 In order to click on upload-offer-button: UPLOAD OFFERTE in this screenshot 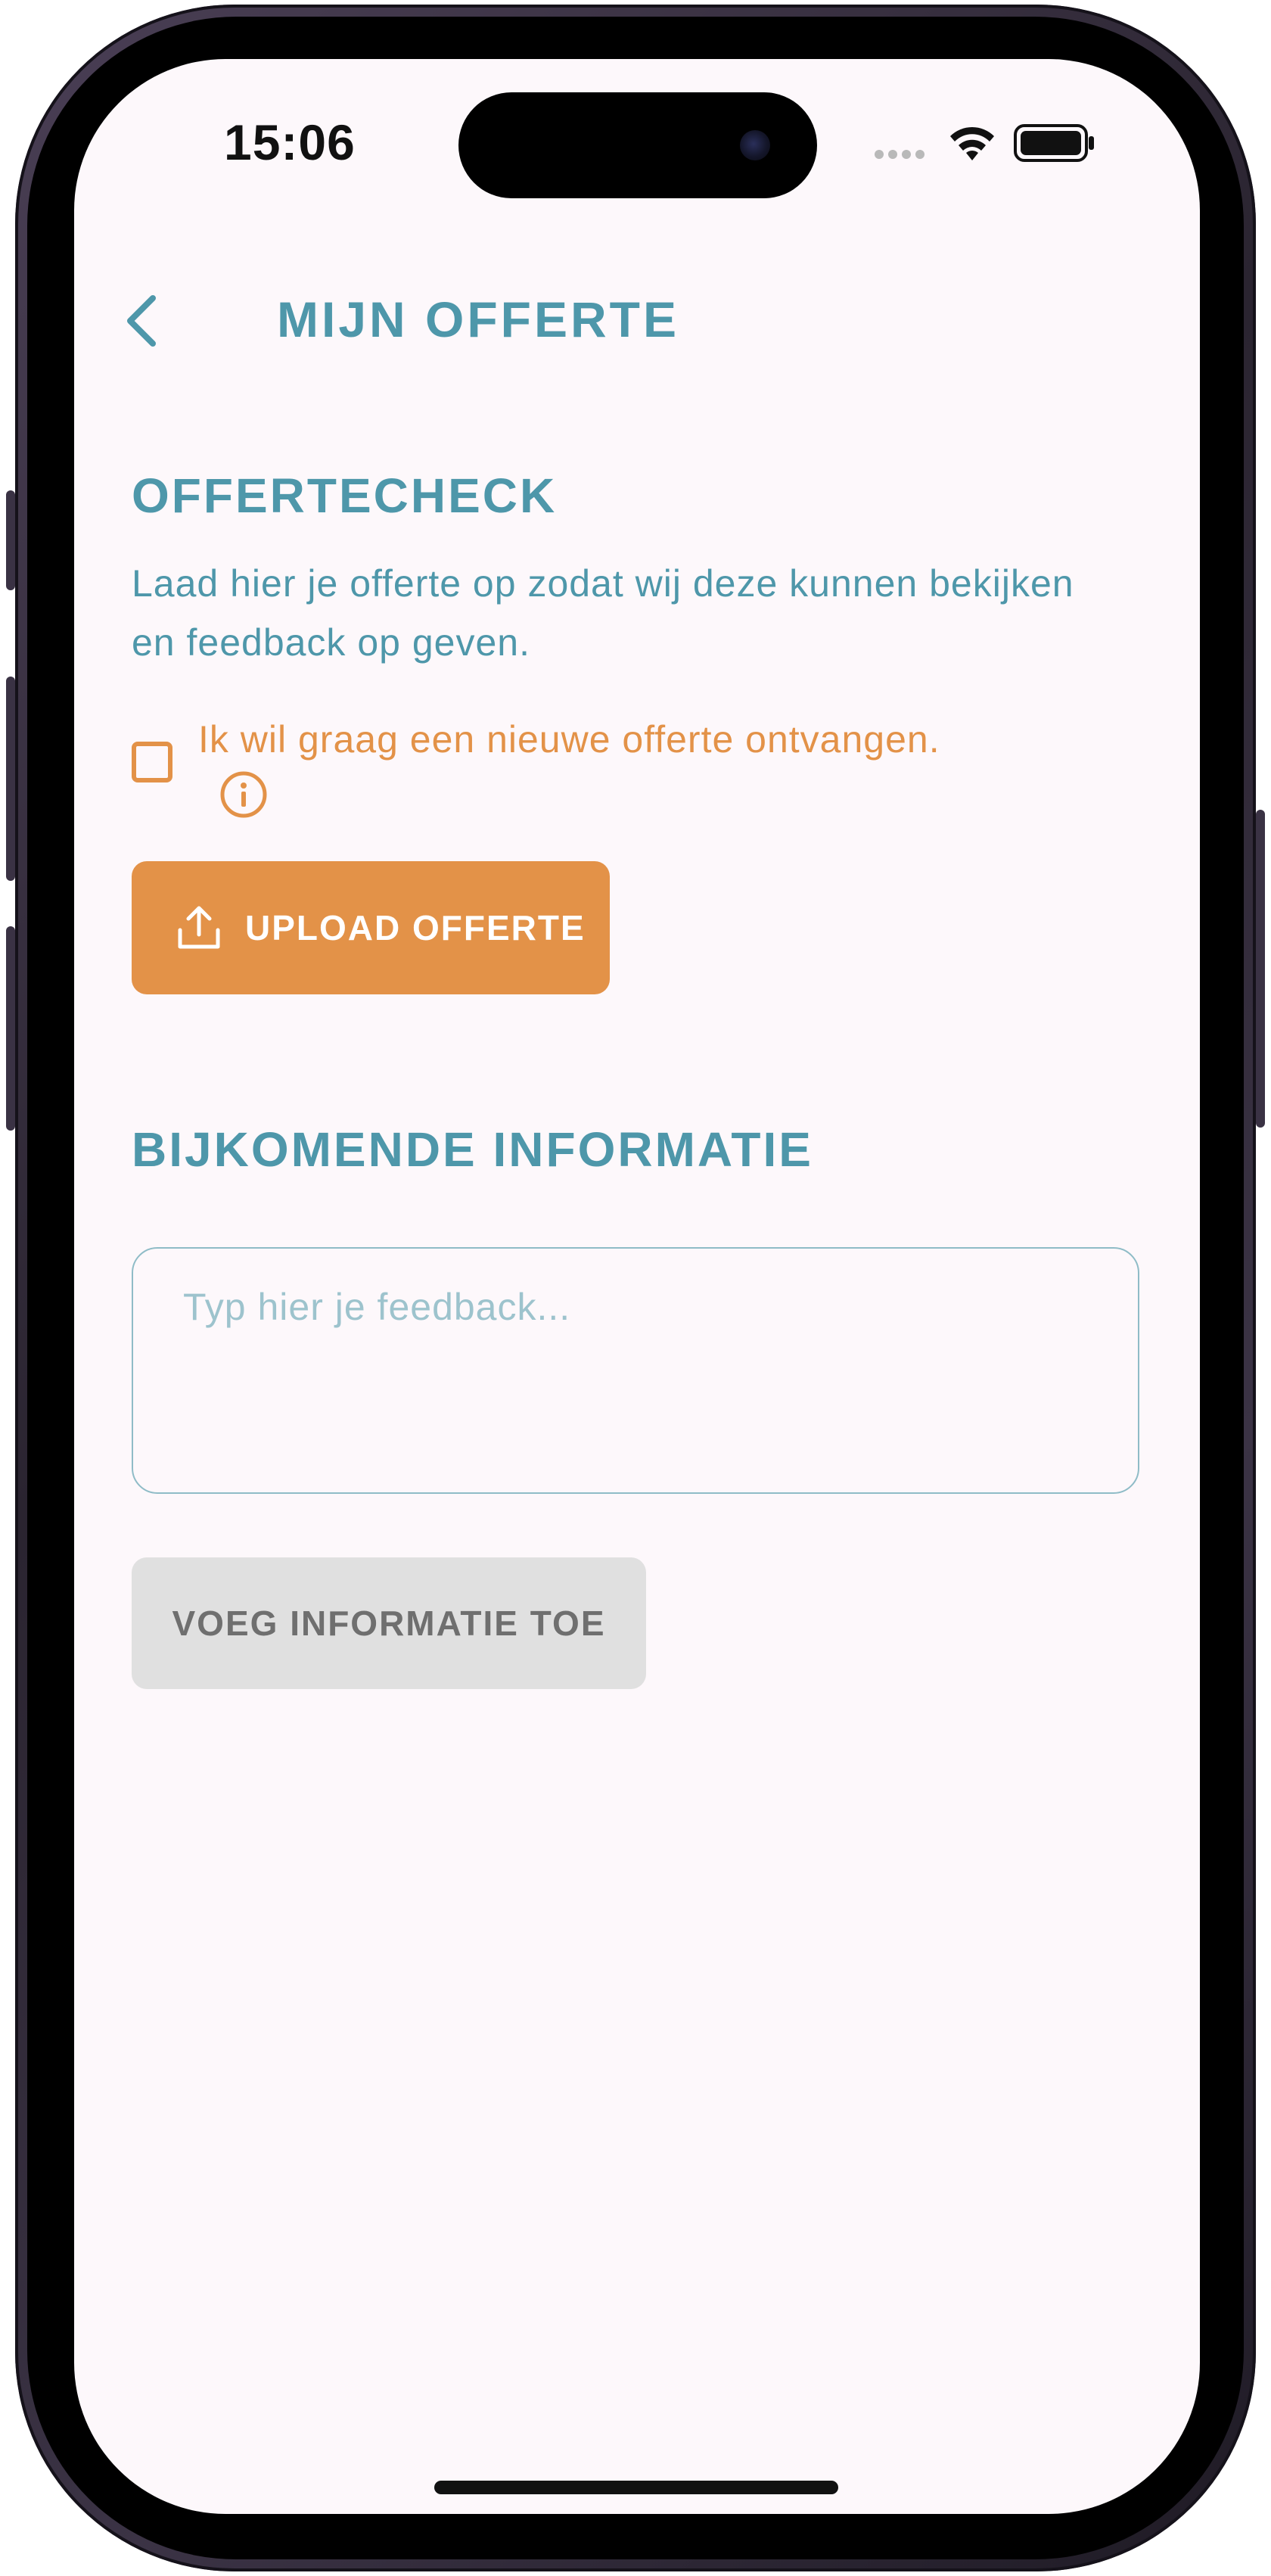, I will do `click(371, 927)`.